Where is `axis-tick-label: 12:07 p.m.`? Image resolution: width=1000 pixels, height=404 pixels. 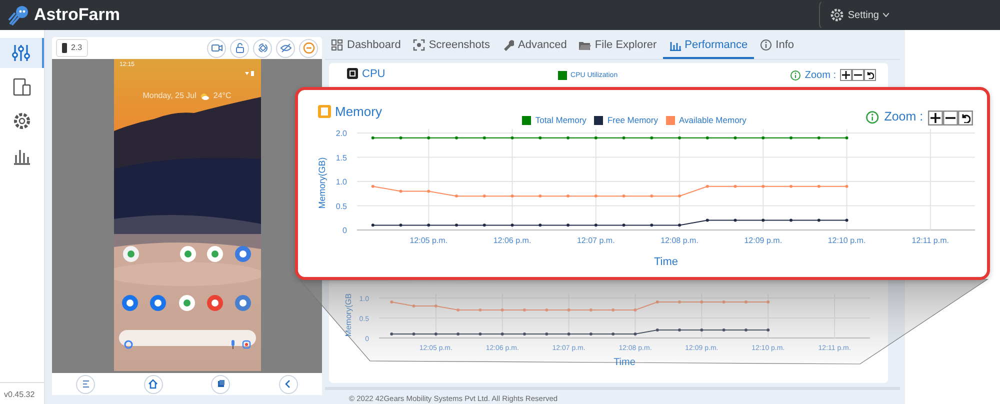 axis-tick-label: 12:07 p.m. is located at coordinates (595, 240).